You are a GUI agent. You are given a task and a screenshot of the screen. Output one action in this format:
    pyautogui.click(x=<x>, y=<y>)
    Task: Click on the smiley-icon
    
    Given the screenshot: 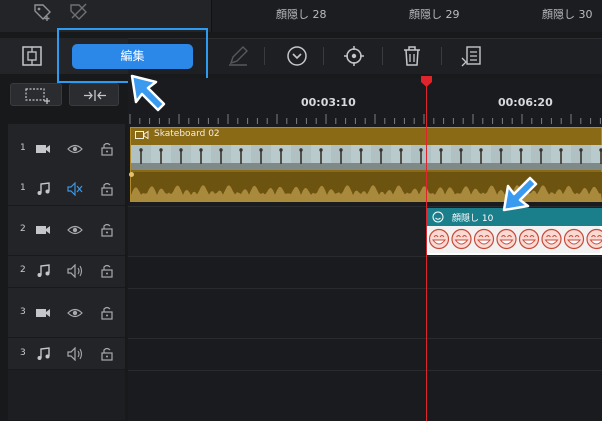 What is the action you would take?
    pyautogui.click(x=438, y=217)
    